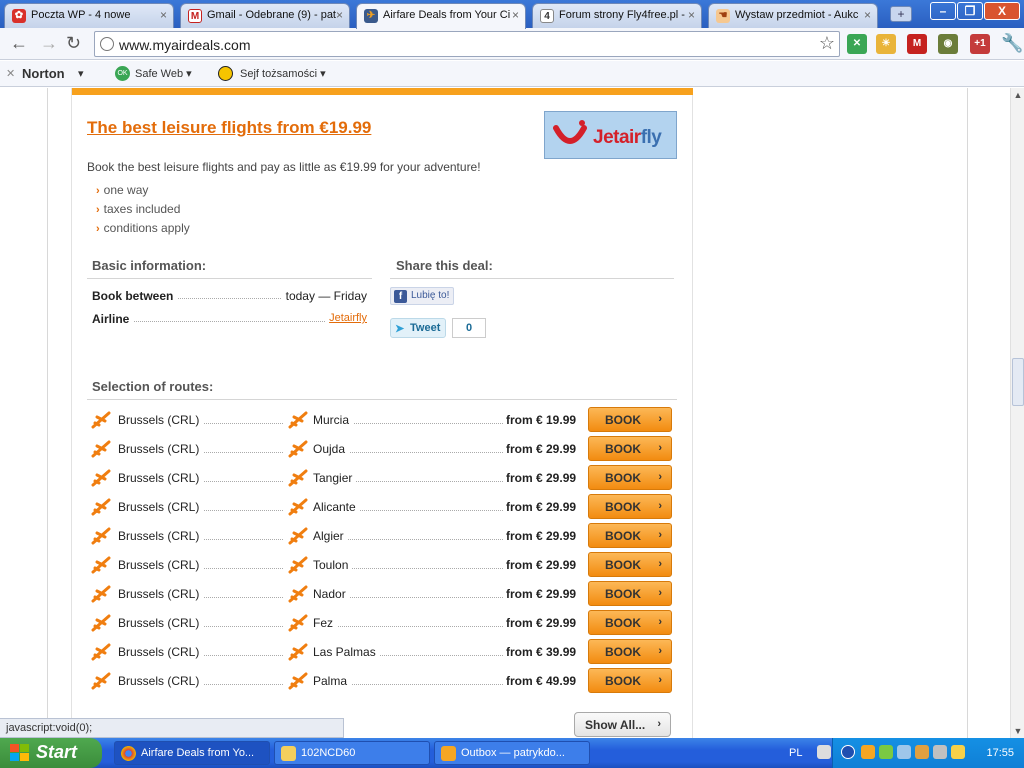  Describe the element at coordinates (330, 536) in the screenshot. I see `destination-city: Algier` at that location.